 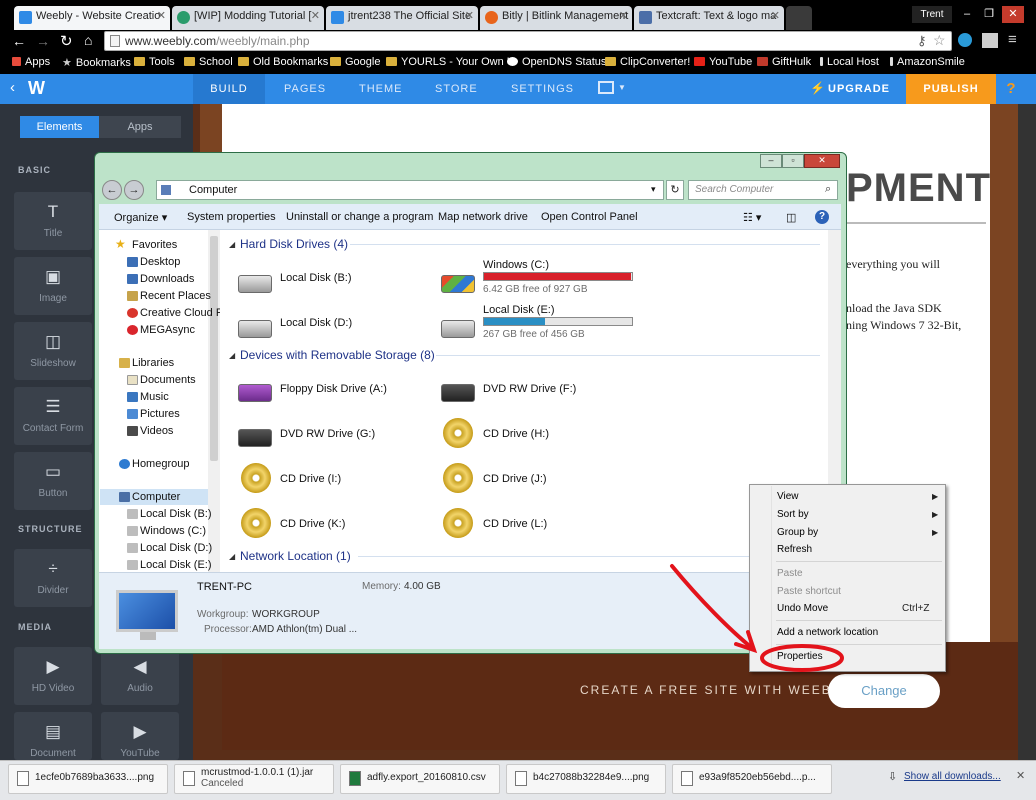 I want to click on menu-icon: ≡, so click(x=1012, y=39).